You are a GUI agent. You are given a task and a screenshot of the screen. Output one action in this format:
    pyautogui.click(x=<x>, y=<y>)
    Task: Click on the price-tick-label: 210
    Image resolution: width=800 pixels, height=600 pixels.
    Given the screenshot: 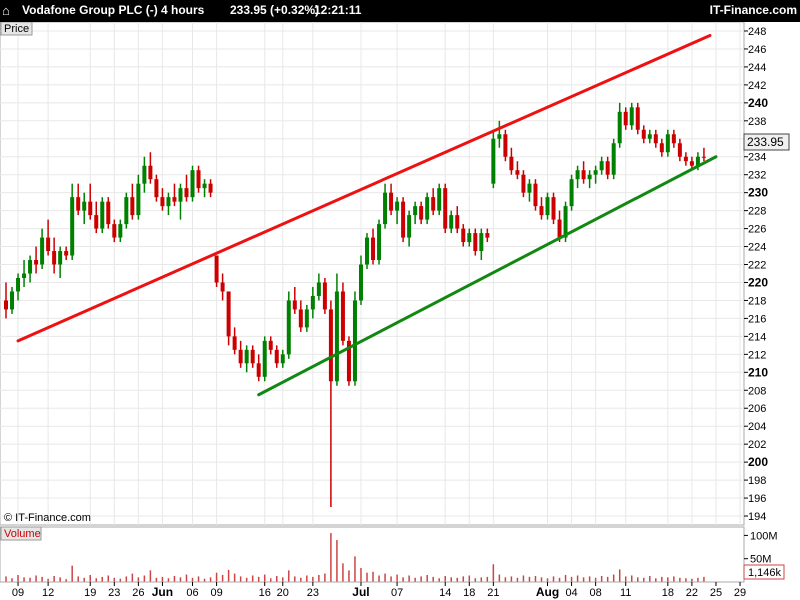 What is the action you would take?
    pyautogui.click(x=758, y=372)
    